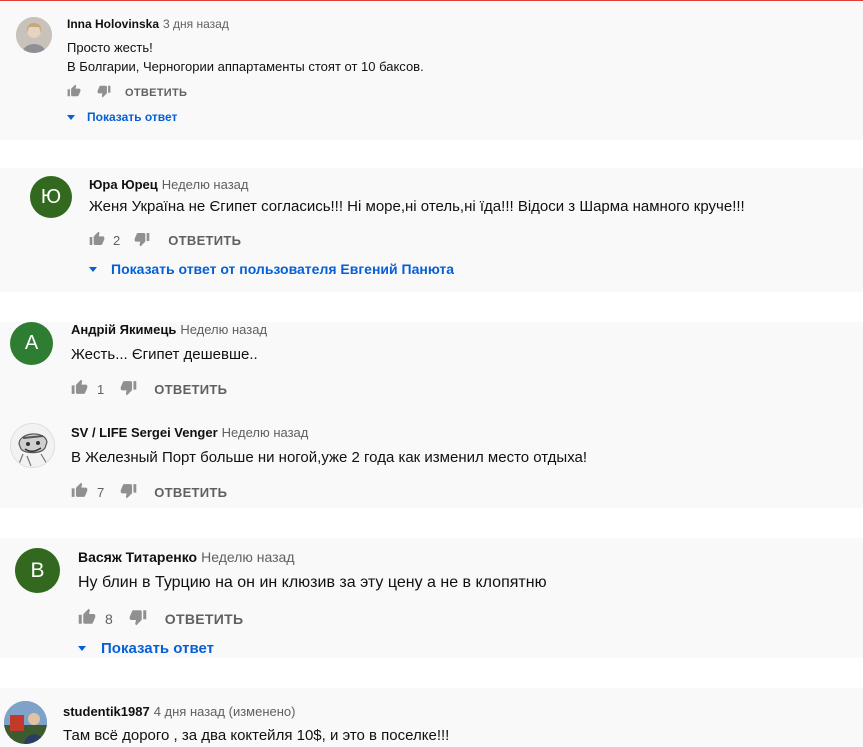 The image size is (863, 747). I want to click on avatar-letter: Ю, so click(51, 196).